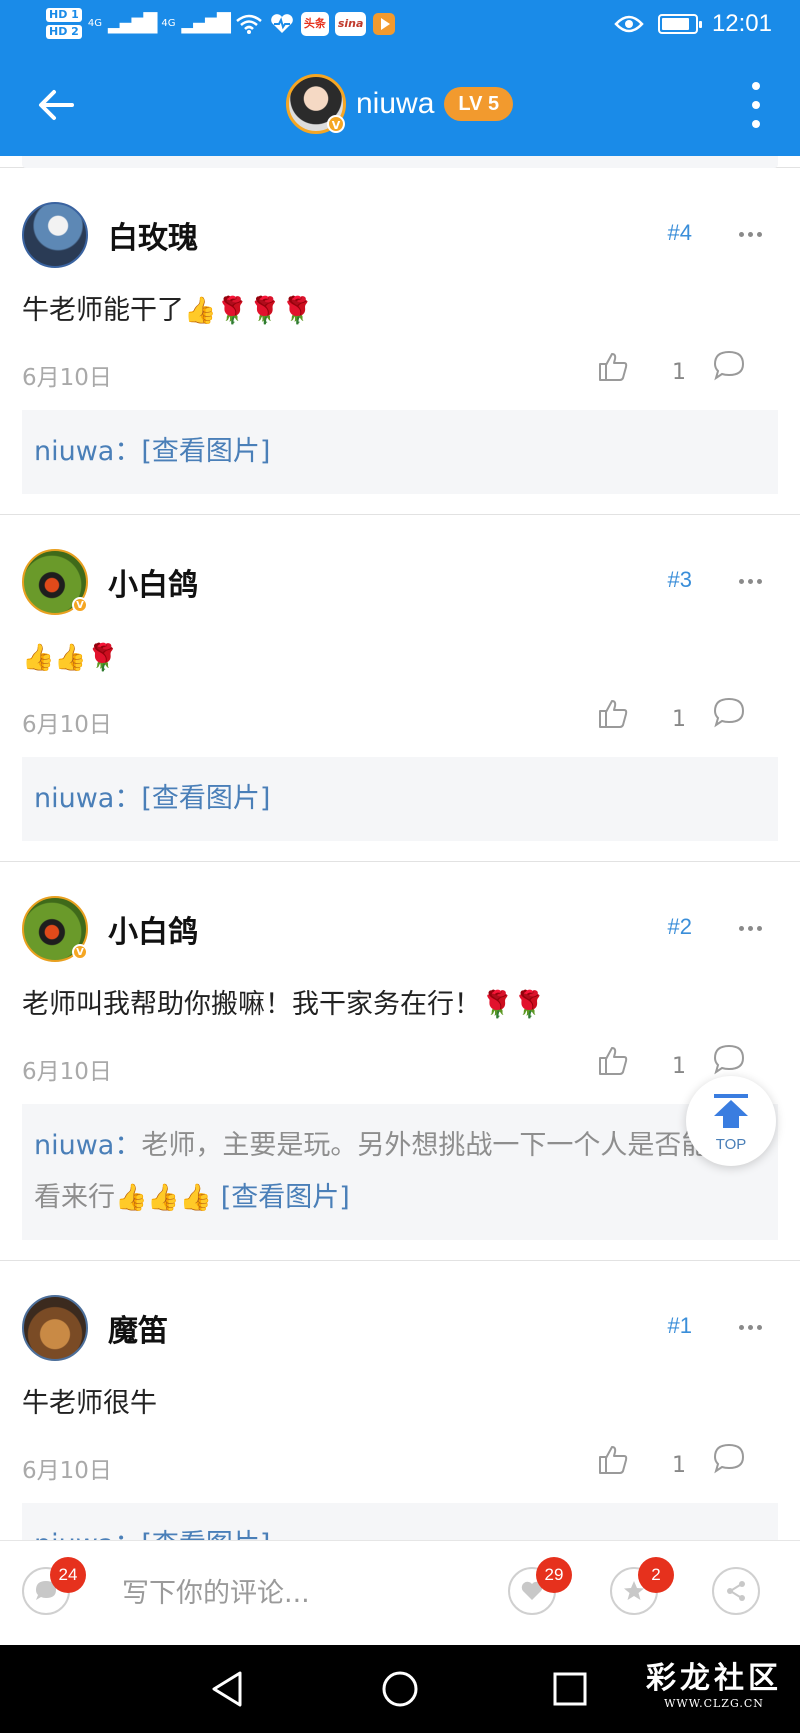  Describe the element at coordinates (675, 24) in the screenshot. I see `battery-fill` at that location.